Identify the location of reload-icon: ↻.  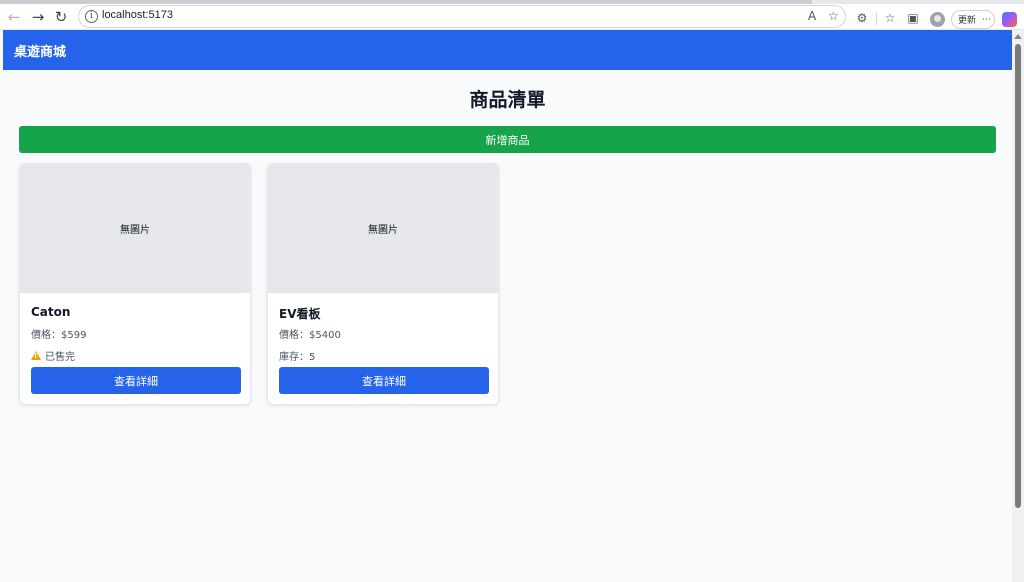
(61, 17).